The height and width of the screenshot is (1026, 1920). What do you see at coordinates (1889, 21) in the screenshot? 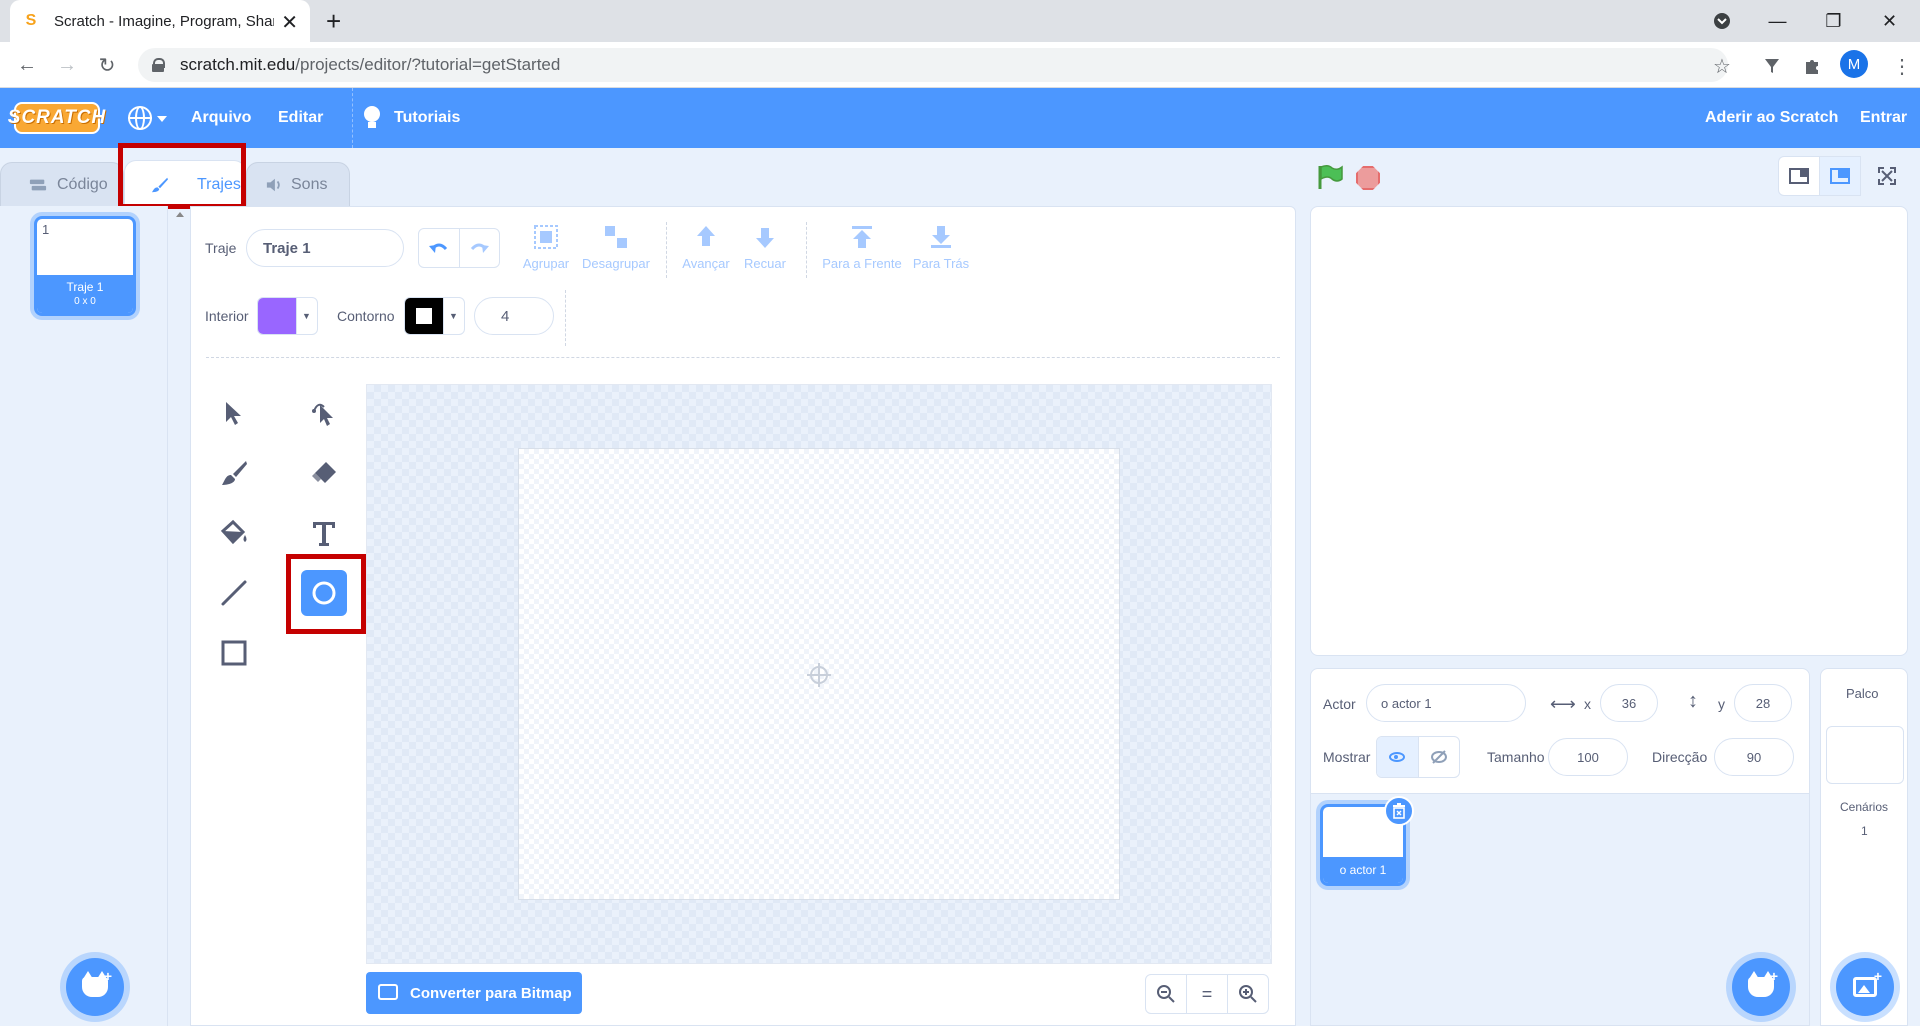
I see `close-window-icon: ✕` at bounding box center [1889, 21].